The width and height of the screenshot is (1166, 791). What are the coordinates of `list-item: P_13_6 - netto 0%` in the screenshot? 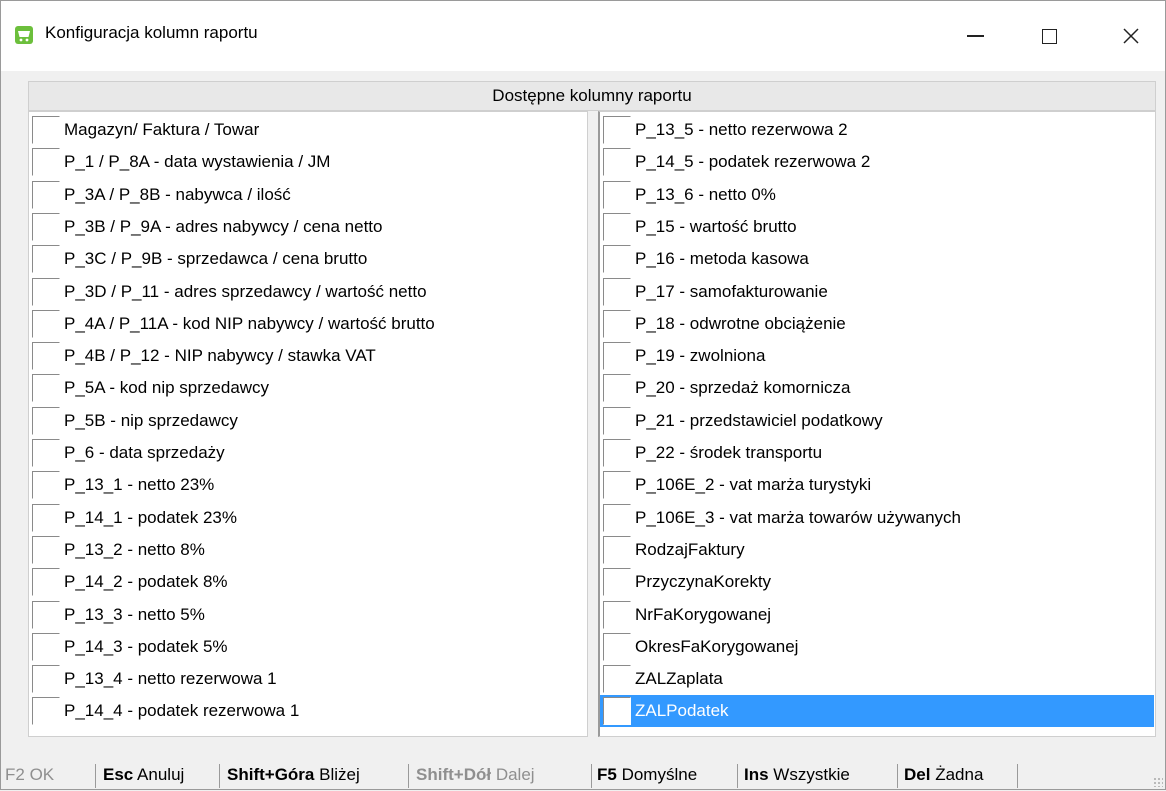 It's located at (877, 195).